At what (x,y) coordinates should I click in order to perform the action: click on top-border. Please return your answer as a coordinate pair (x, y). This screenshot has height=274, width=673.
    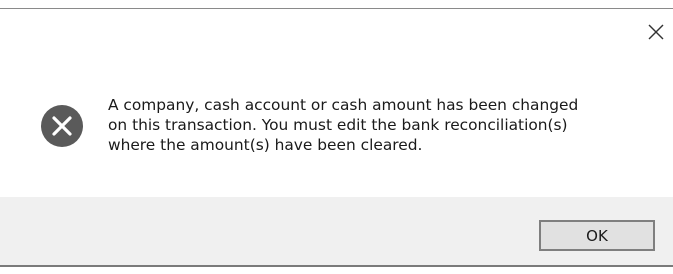
    Looking at the image, I should click on (336, 8).